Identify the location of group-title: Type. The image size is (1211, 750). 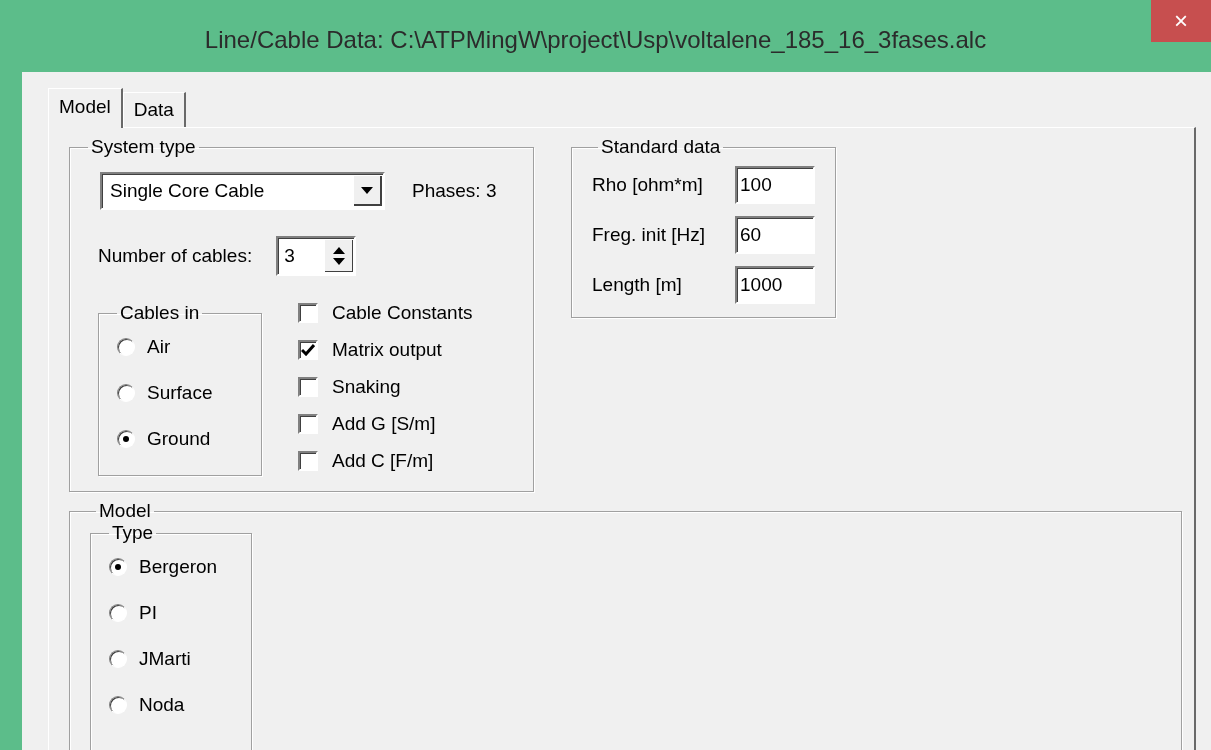
(133, 533).